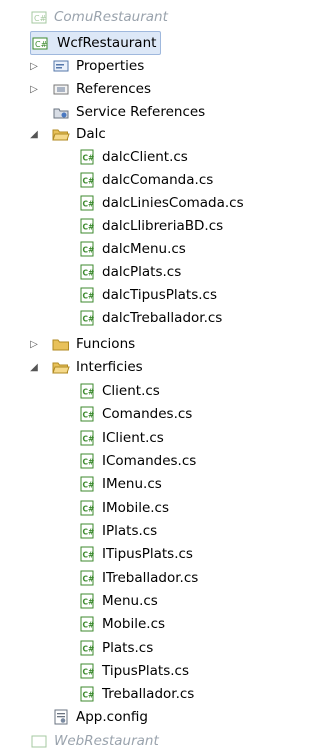 This screenshot has width=320, height=752. Describe the element at coordinates (137, 694) in the screenshot. I see `file-item: C# Treballador.cs` at that location.